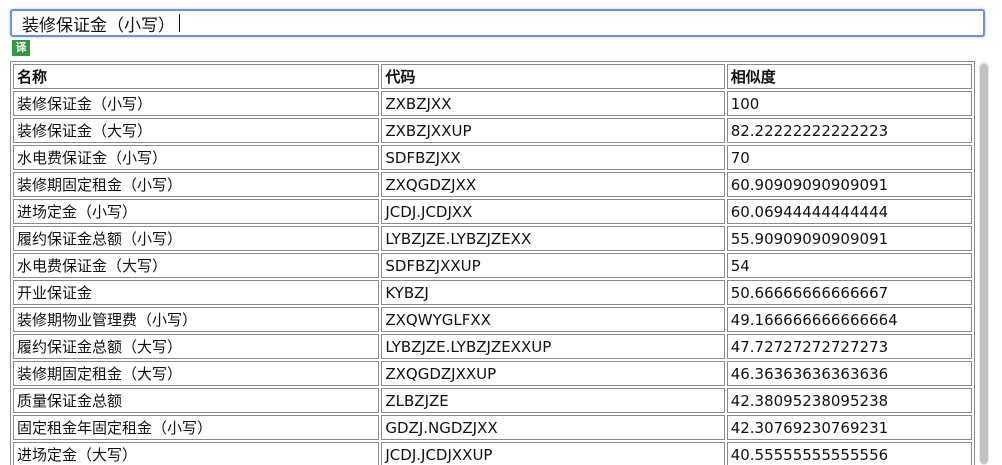 The width and height of the screenshot is (1002, 465). I want to click on cell-similarity: 70, so click(849, 157).